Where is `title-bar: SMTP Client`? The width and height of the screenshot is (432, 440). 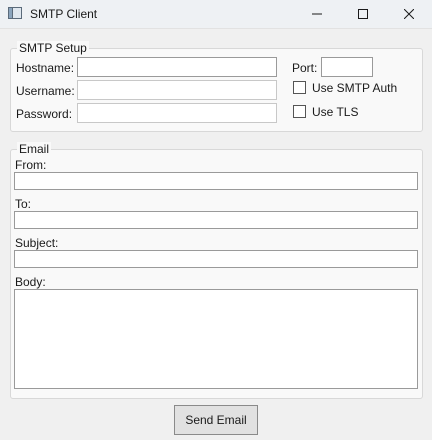
title-bar: SMTP Client is located at coordinates (216, 14).